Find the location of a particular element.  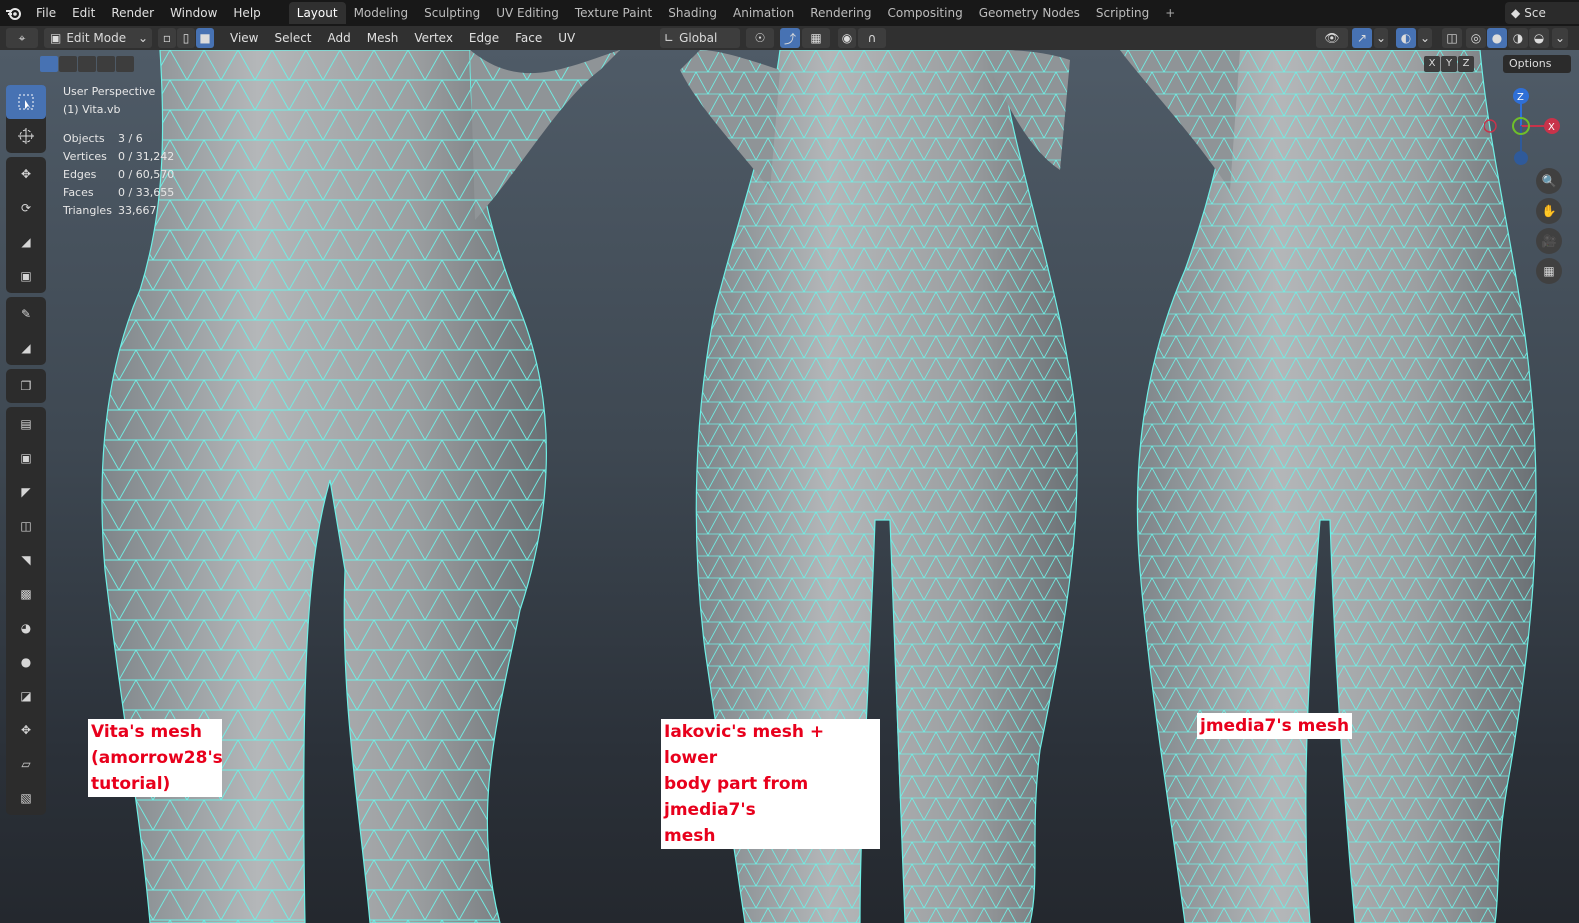

edge-slide-icon: ◪ is located at coordinates (26, 696).